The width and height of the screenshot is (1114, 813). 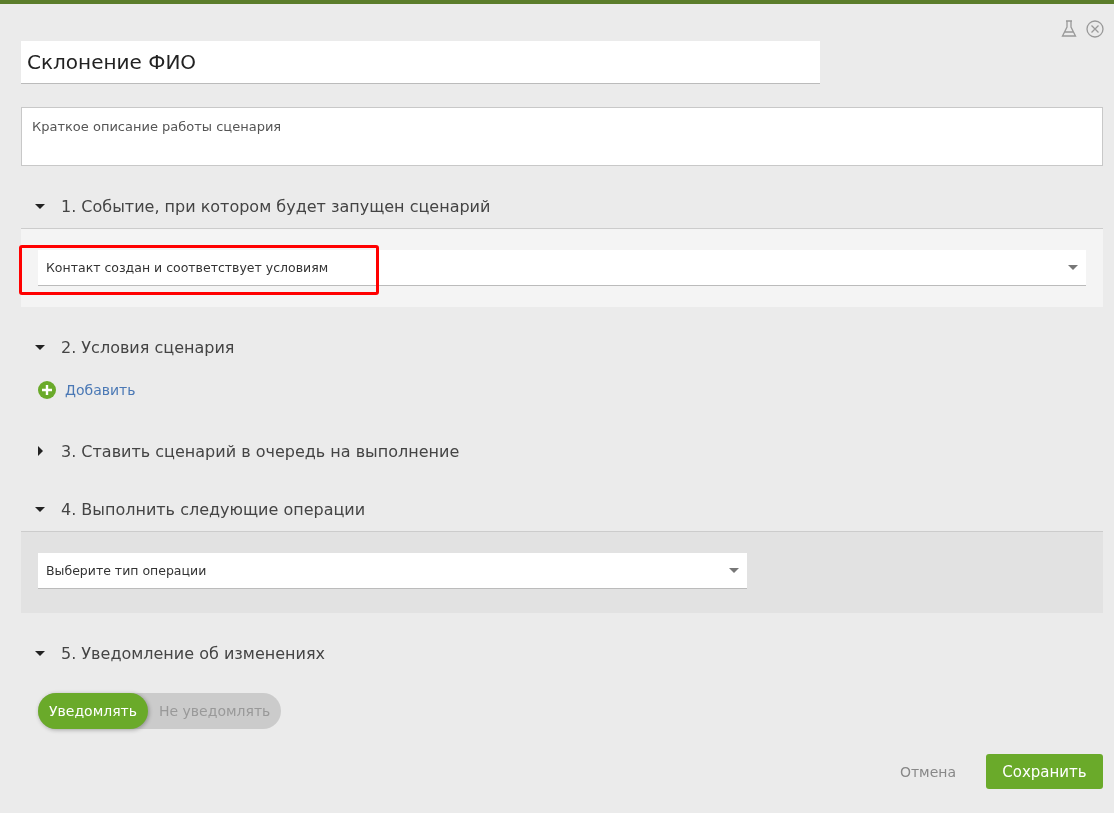 What do you see at coordinates (100, 390) in the screenshot?
I see `add-link: Добавить` at bounding box center [100, 390].